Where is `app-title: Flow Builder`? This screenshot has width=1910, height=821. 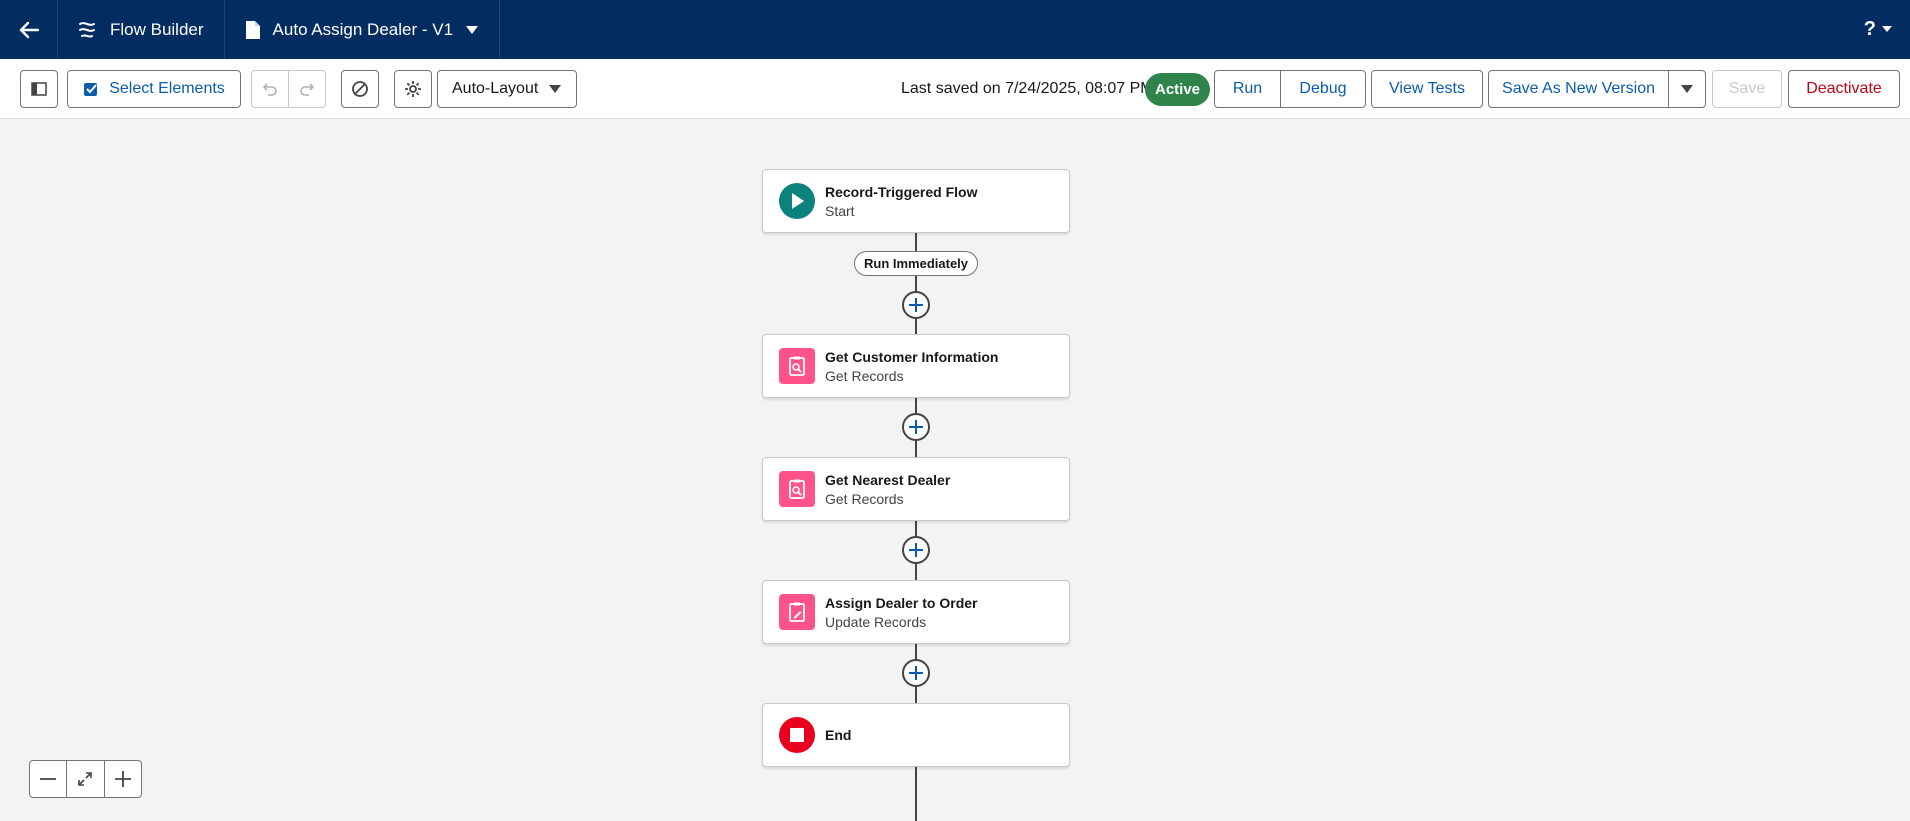
app-title: Flow Builder is located at coordinates (141, 29).